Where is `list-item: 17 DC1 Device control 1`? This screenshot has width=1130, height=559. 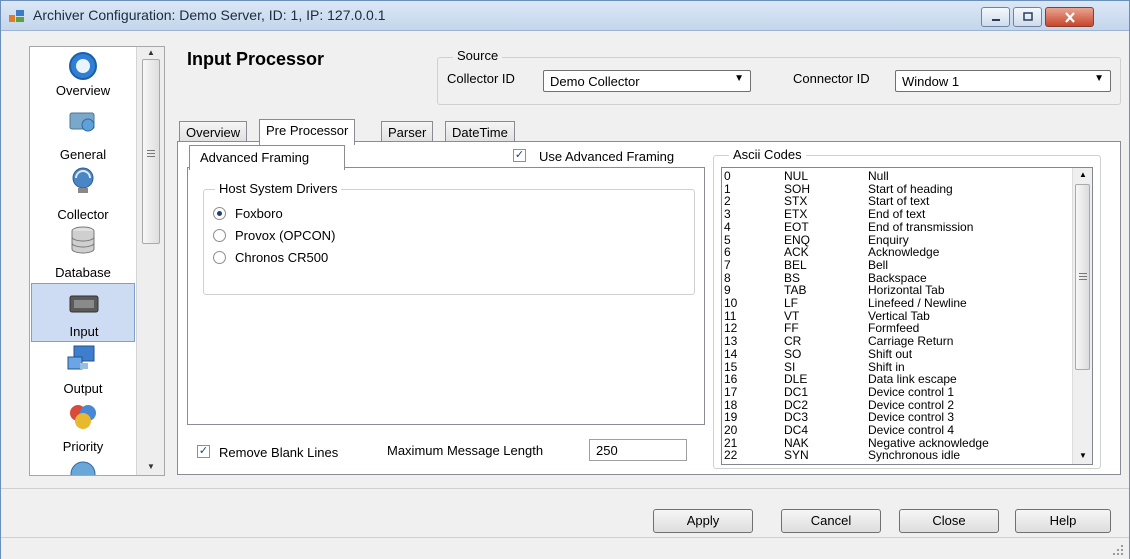
list-item: 17 DC1 Device control 1 is located at coordinates (897, 391).